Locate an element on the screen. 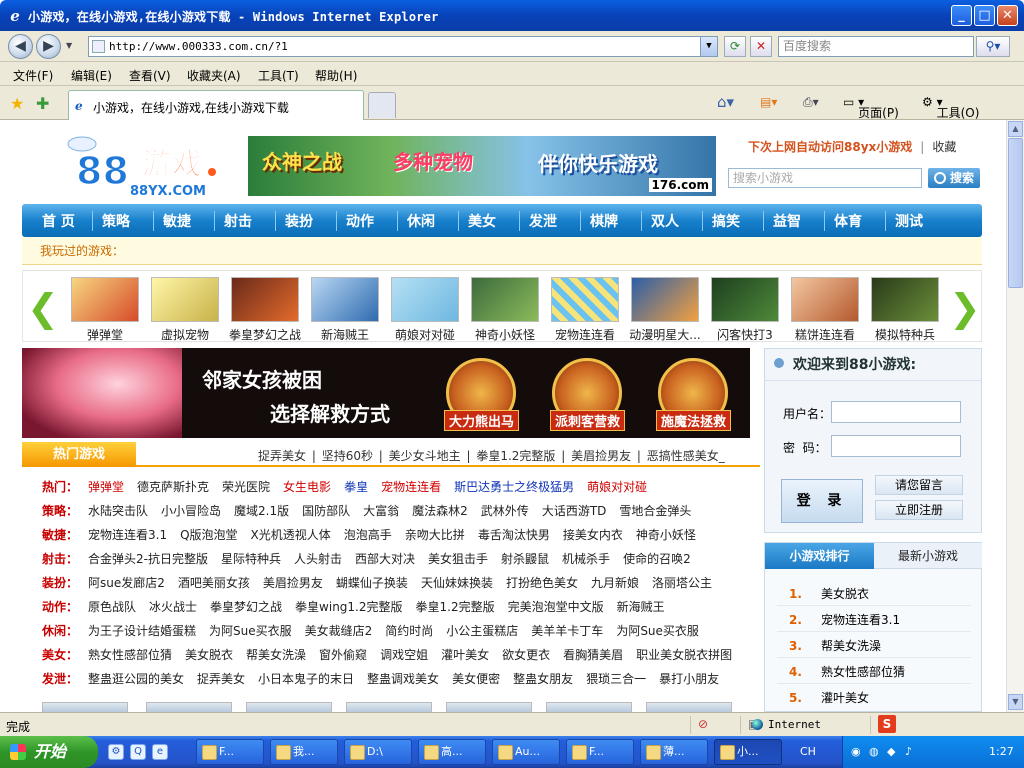 This screenshot has height=768, width=1024. nav-twoplayer: 双人 is located at coordinates (665, 221).